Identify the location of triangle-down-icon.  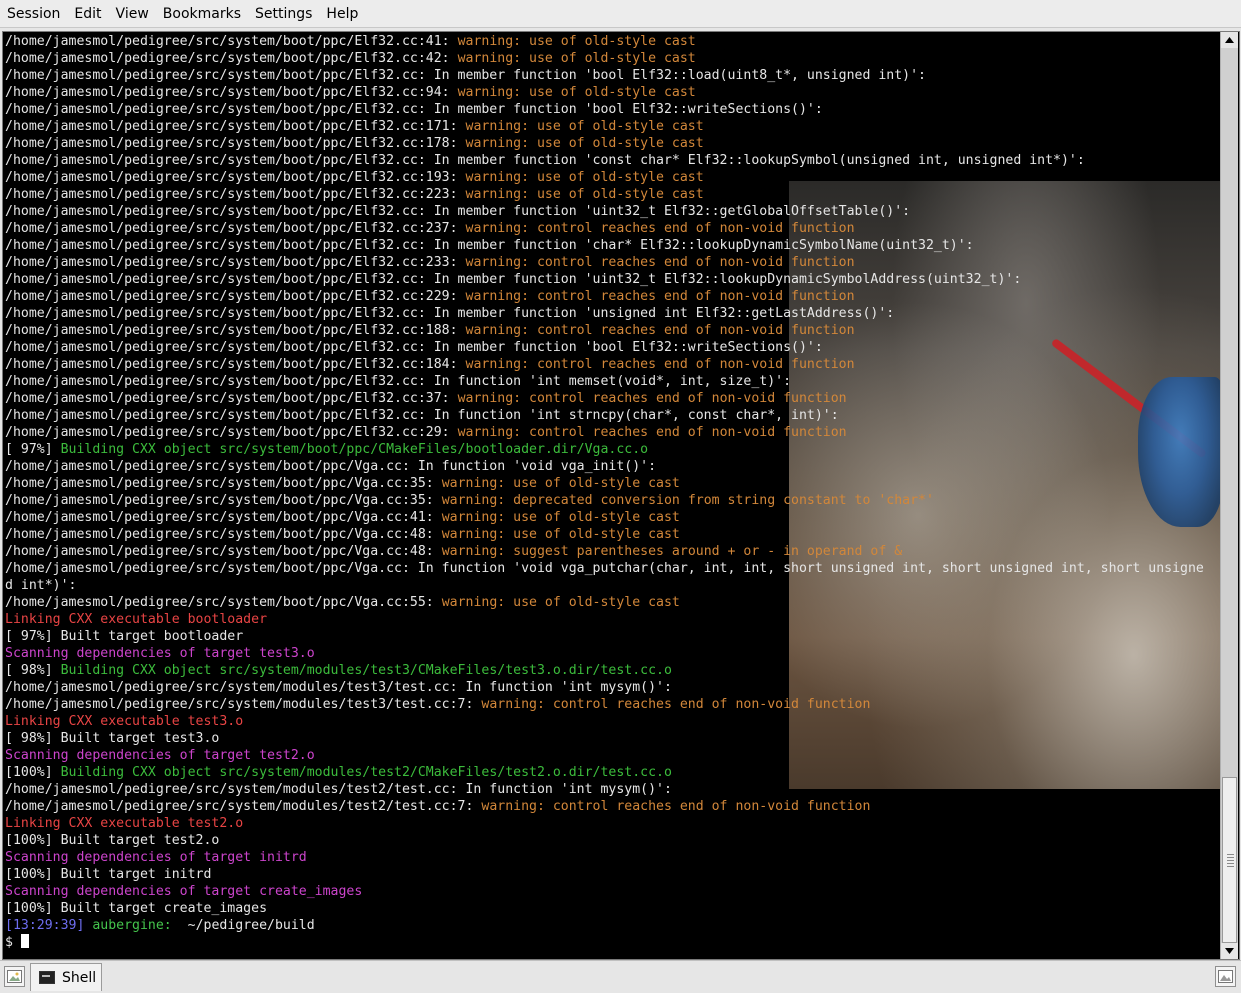
(1229, 951).